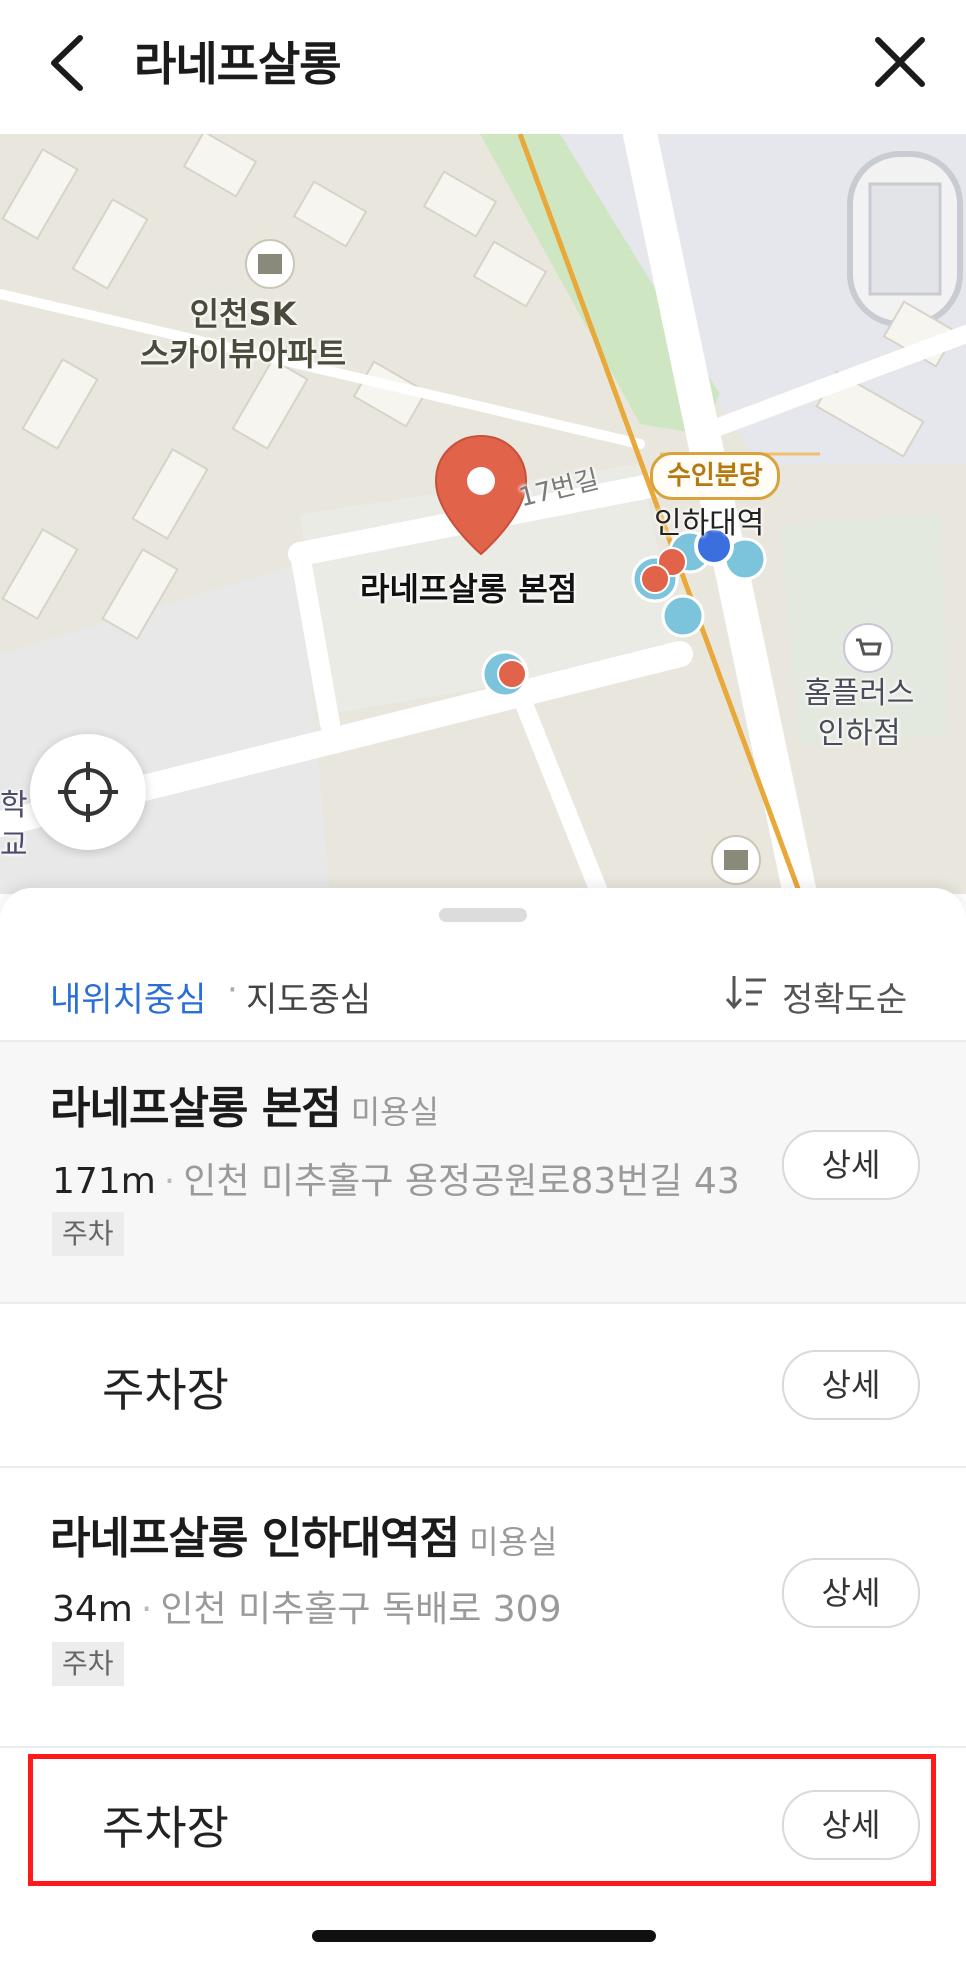 This screenshot has width=966, height=1968. I want to click on crosshair-icon, so click(88, 792).